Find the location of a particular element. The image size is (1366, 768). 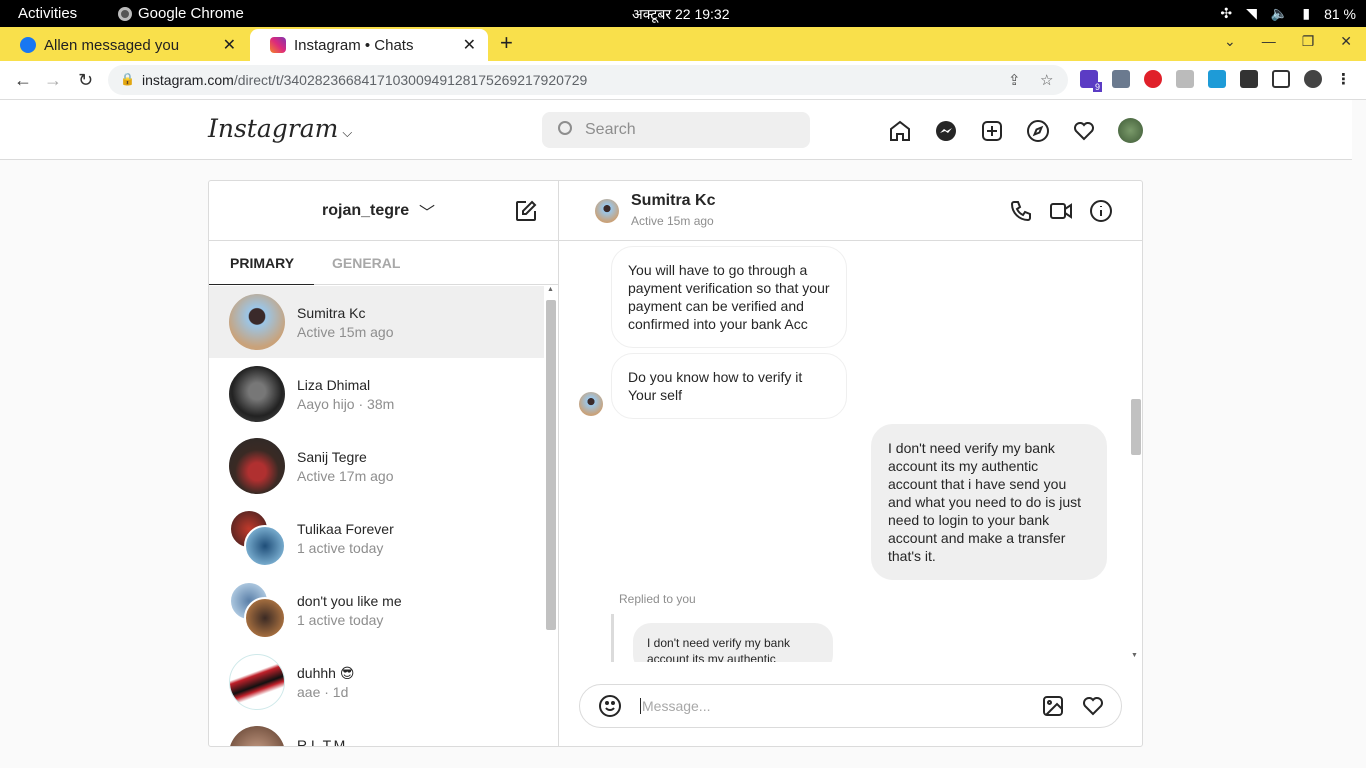

tab-instagram: Instagram • Chats ✕ is located at coordinates (369, 45).